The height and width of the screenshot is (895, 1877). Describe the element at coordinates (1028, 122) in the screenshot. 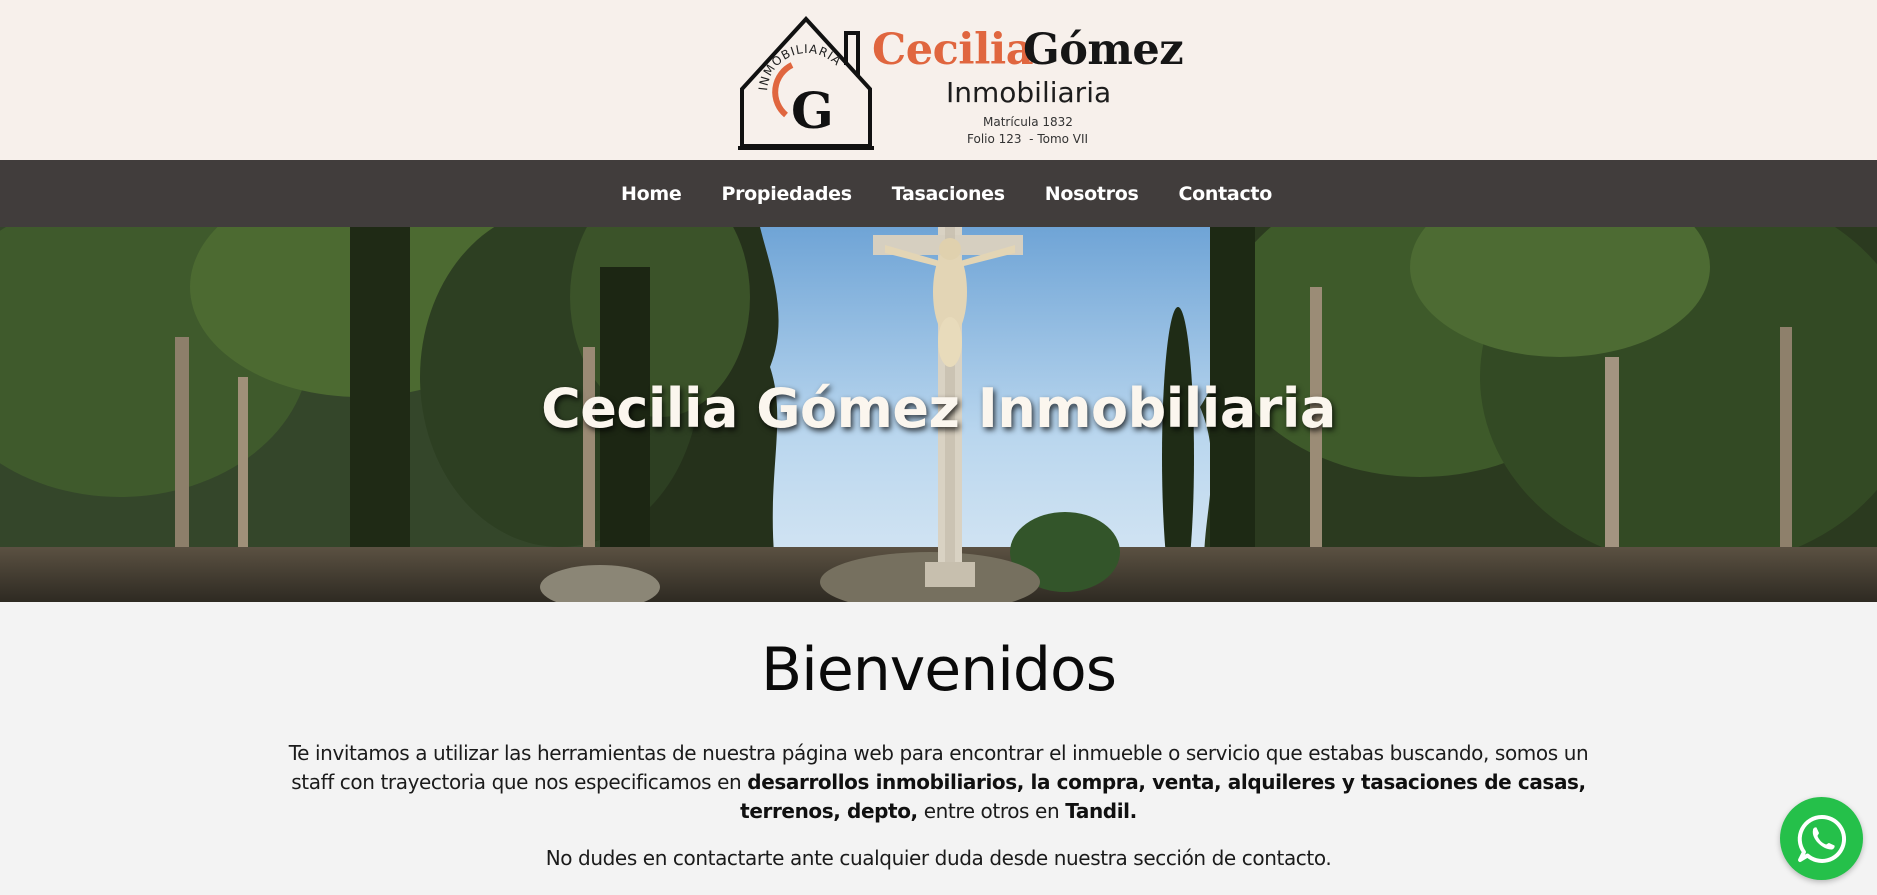

I see `brand-matricula: Matrícula 1832` at that location.